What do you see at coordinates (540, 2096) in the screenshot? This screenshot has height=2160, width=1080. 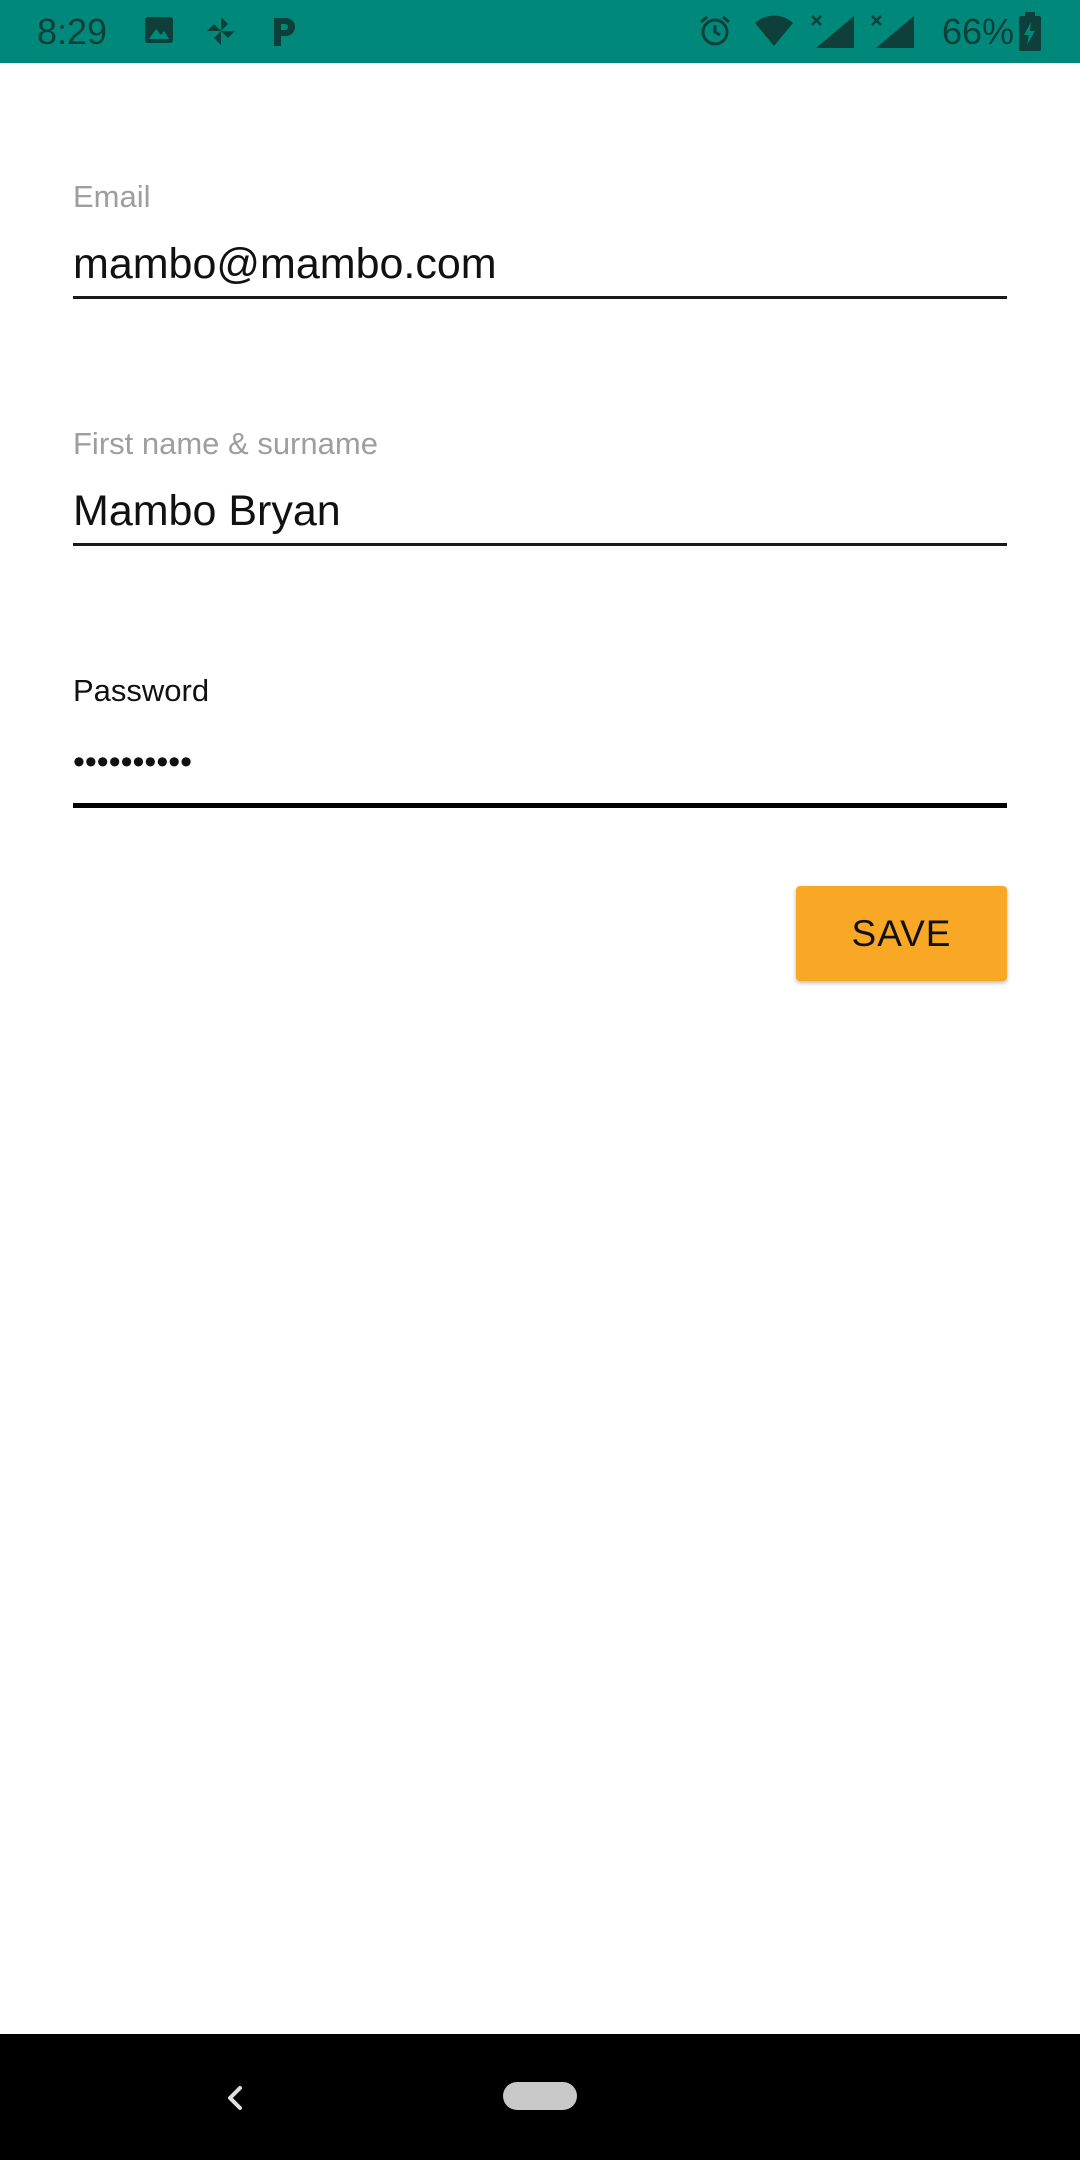 I see `home-pill-icon` at bounding box center [540, 2096].